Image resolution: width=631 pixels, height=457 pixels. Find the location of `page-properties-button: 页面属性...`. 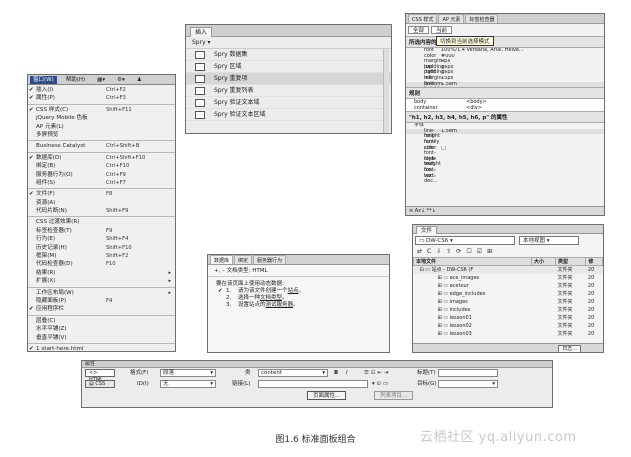

page-properties-button: 页面属性... is located at coordinates (327, 395).